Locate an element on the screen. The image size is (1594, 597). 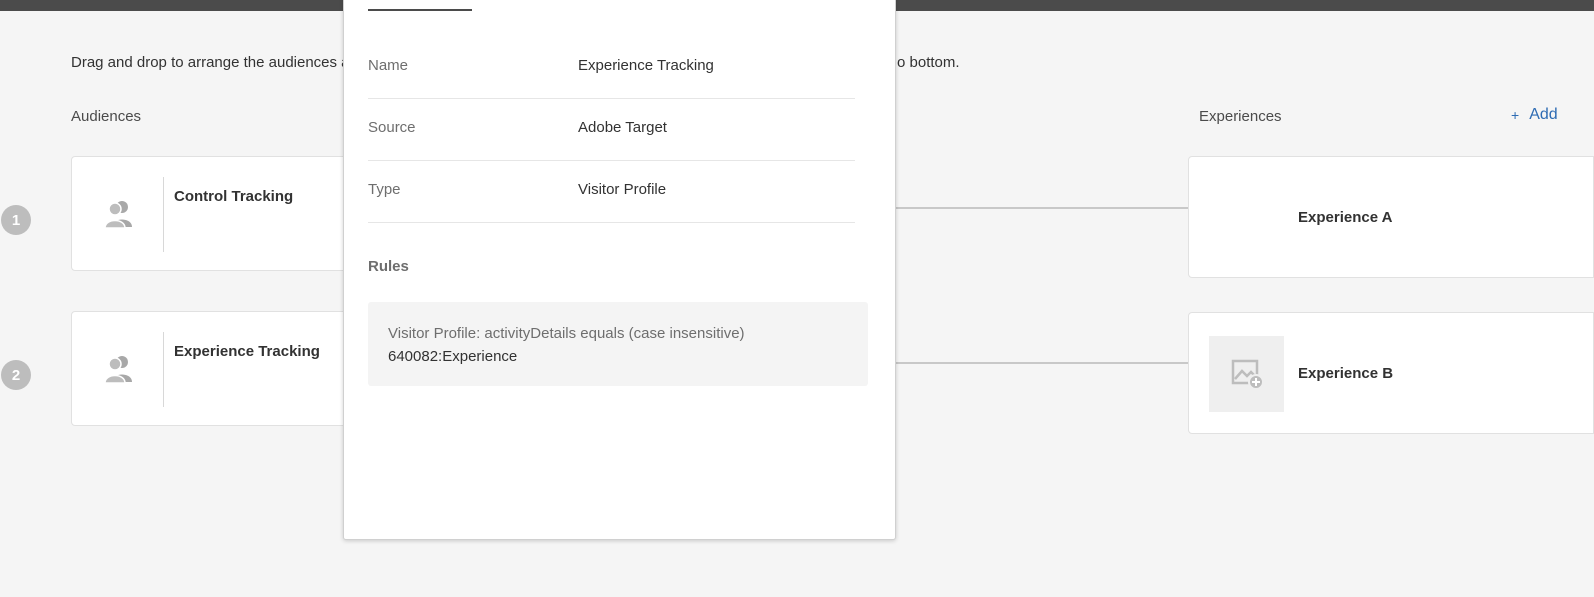
detail-row-type: Type Visitor Profile is located at coordinates (611, 192).